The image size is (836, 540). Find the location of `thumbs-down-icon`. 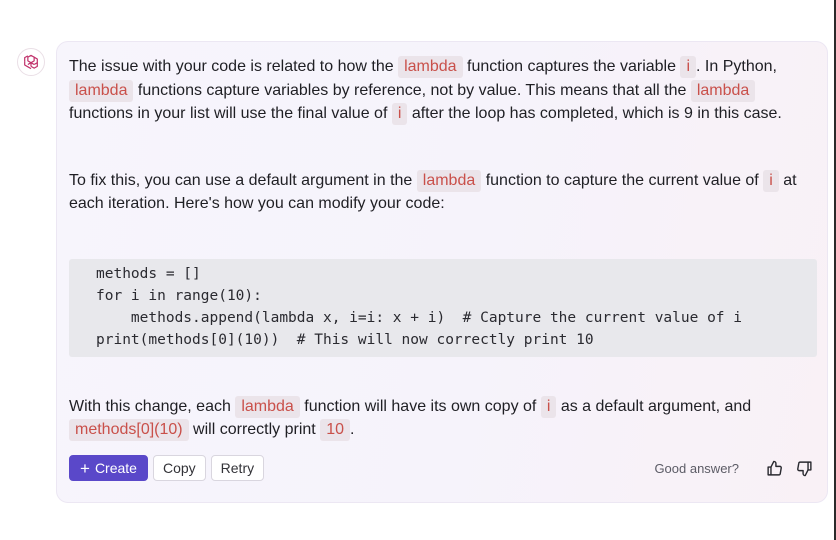

thumbs-down-icon is located at coordinates (804, 468).